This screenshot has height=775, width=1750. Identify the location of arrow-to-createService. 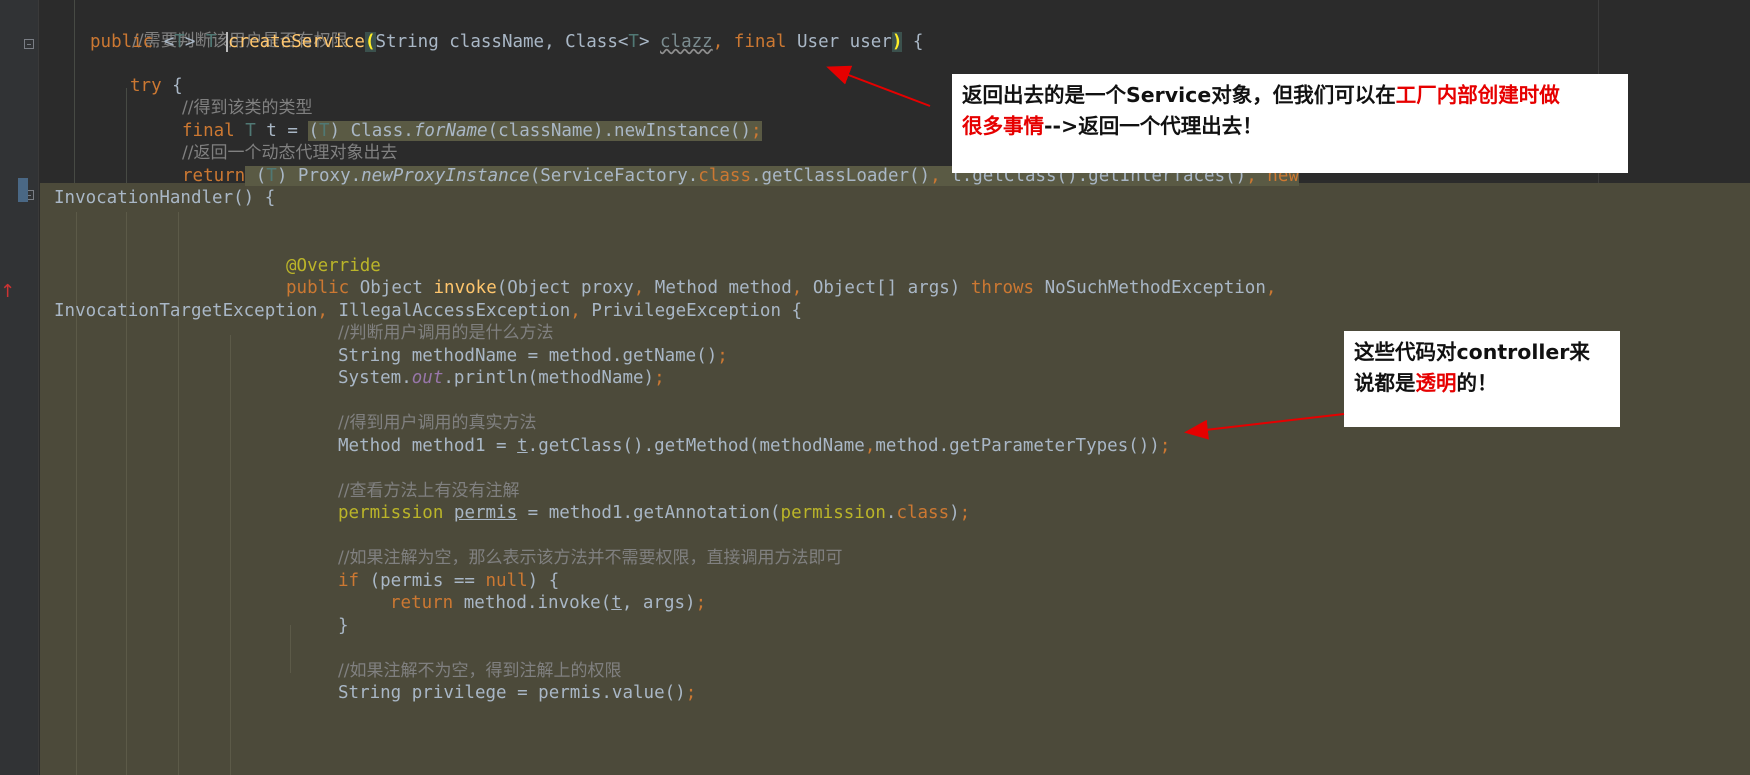
(878, 86).